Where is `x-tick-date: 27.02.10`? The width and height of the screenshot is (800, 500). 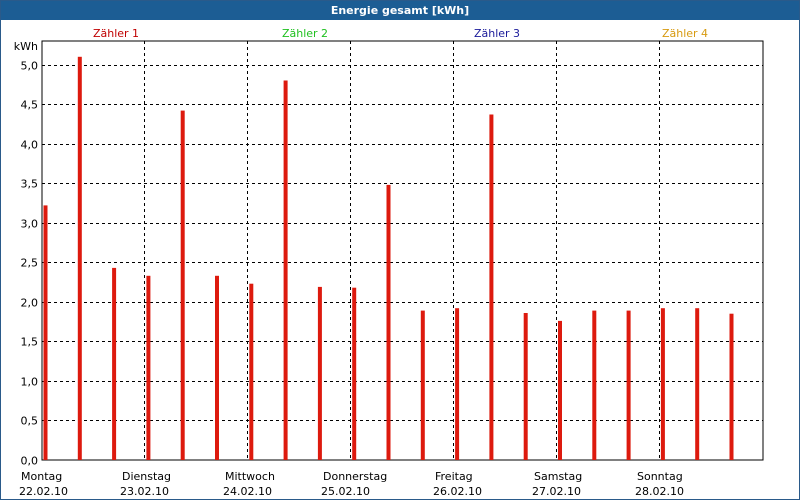 x-tick-date: 27.02.10 is located at coordinates (556, 491).